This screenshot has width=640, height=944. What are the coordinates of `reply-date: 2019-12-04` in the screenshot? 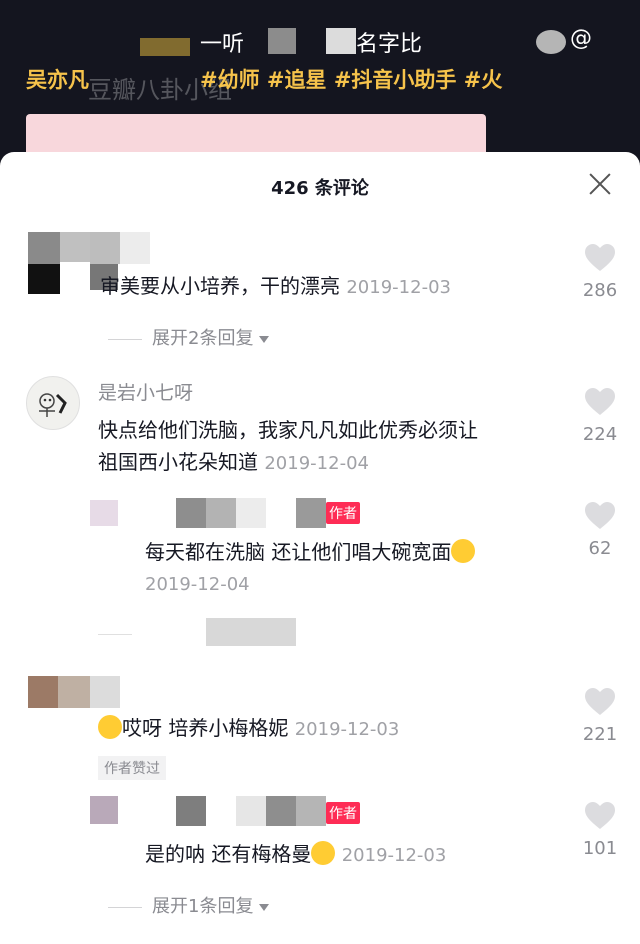 It's located at (197, 584).